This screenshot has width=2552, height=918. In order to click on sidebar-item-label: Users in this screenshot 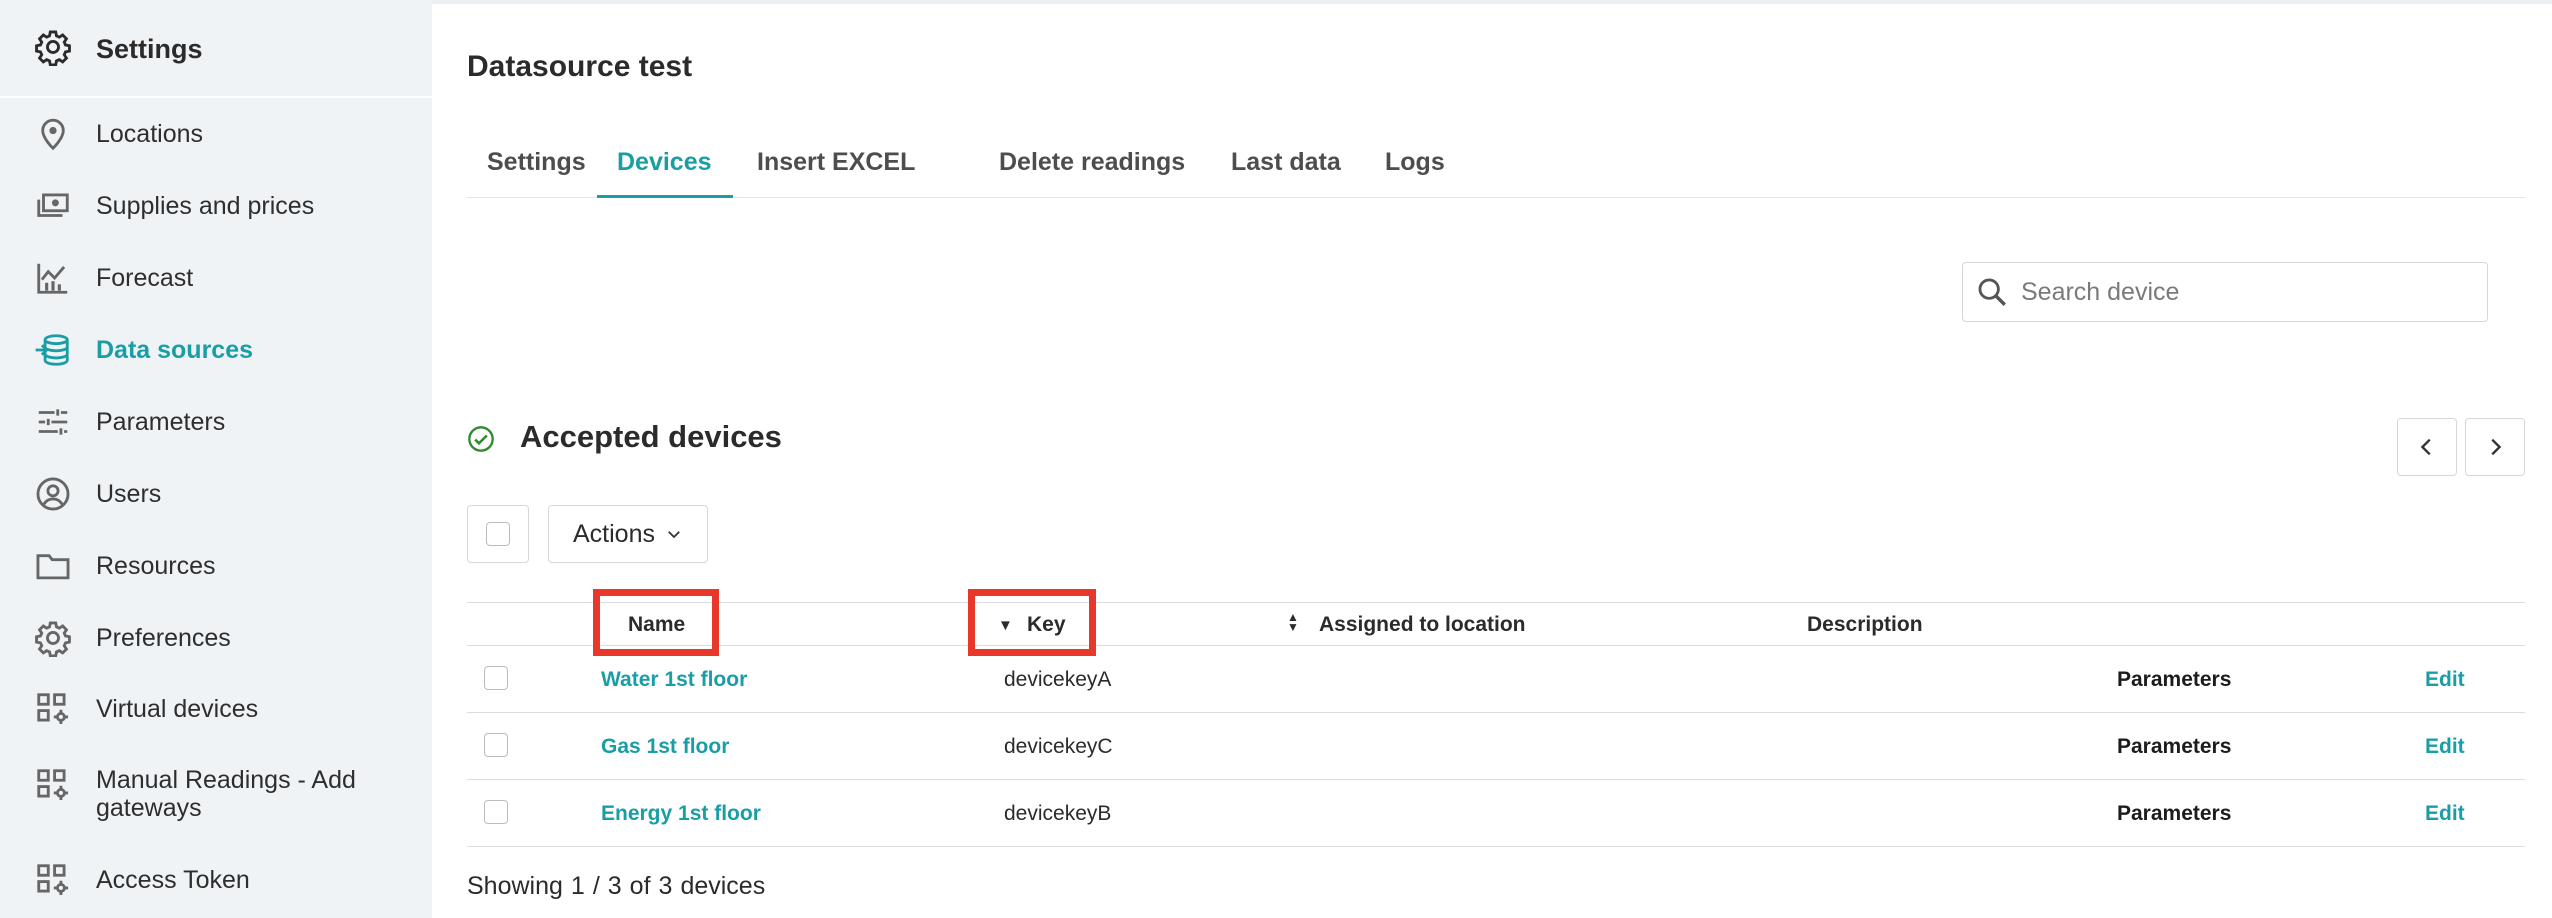, I will do `click(129, 493)`.